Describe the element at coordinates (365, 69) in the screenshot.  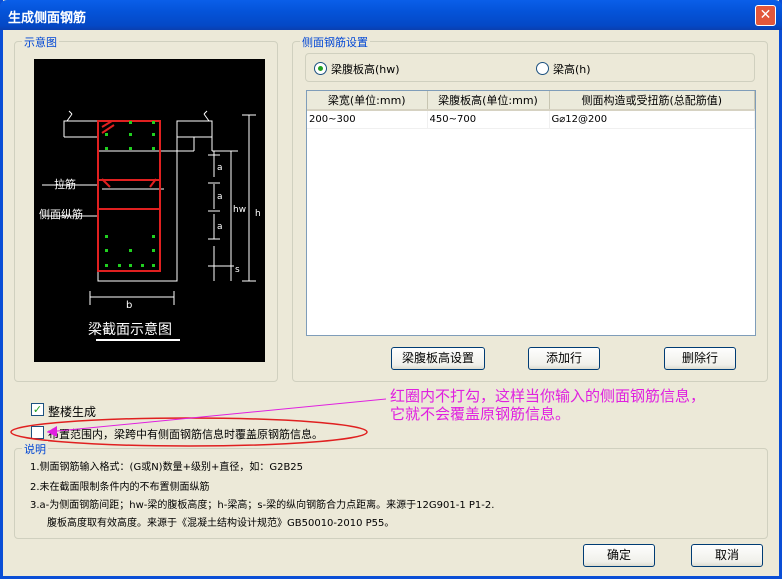
I see `web-height-label: 梁腹板高(hw)` at that location.